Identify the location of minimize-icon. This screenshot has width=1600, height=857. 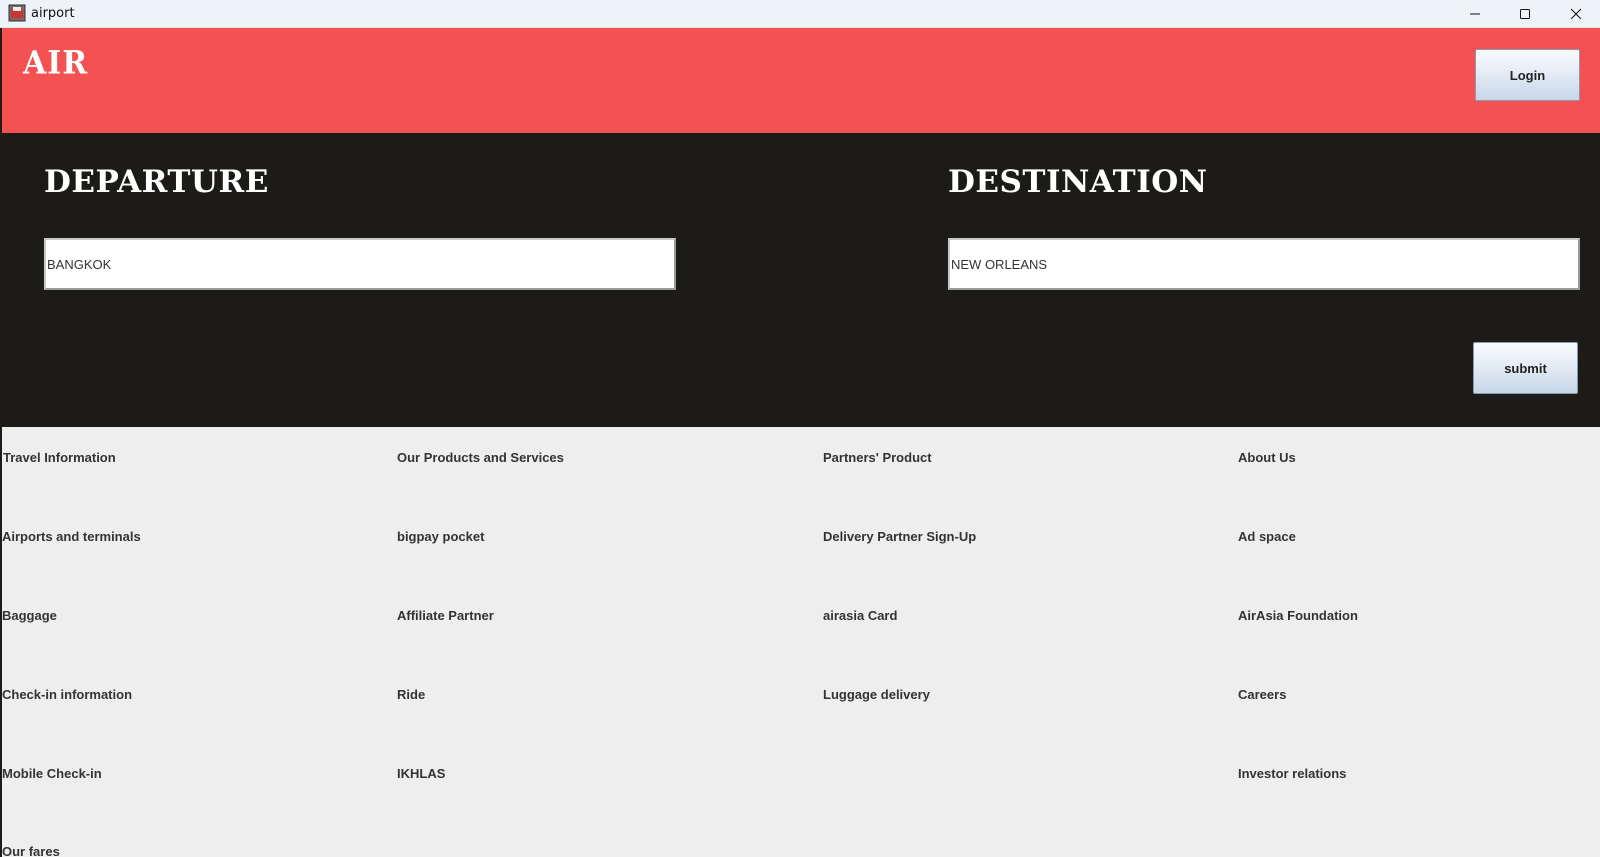
(1475, 14).